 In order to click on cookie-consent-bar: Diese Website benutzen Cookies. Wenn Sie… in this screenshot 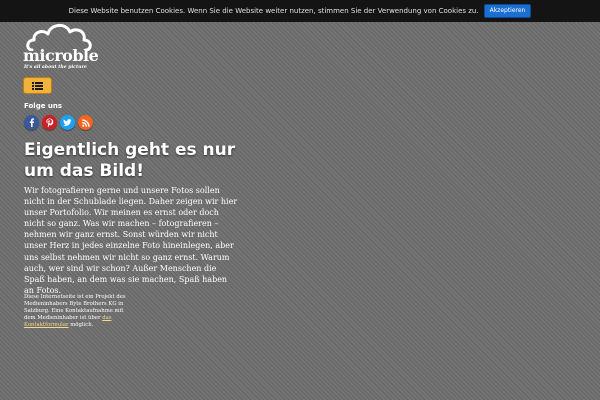, I will do `click(300, 11)`.